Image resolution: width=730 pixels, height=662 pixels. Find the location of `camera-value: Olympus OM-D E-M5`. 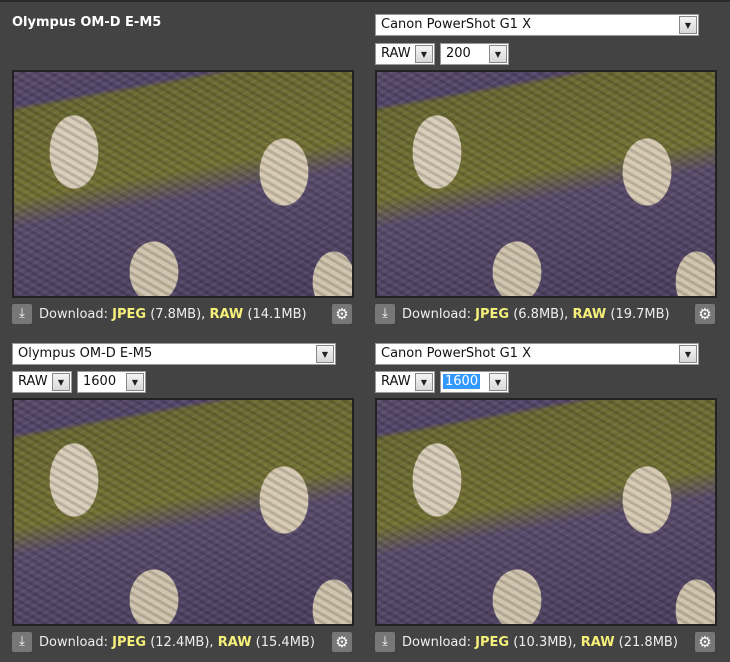

camera-value: Olympus OM-D E-M5 is located at coordinates (85, 353).